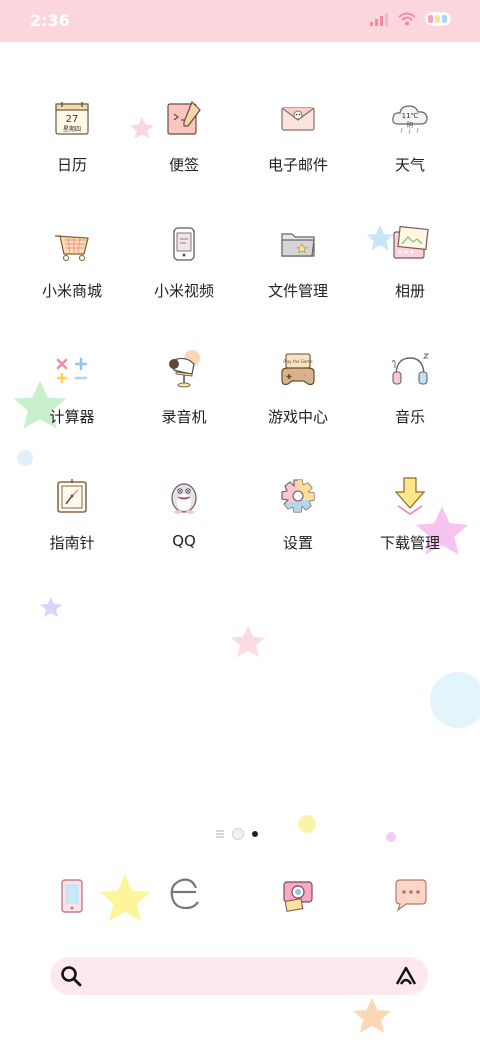 This screenshot has height=1040, width=480. I want to click on folder-icon, so click(298, 244).